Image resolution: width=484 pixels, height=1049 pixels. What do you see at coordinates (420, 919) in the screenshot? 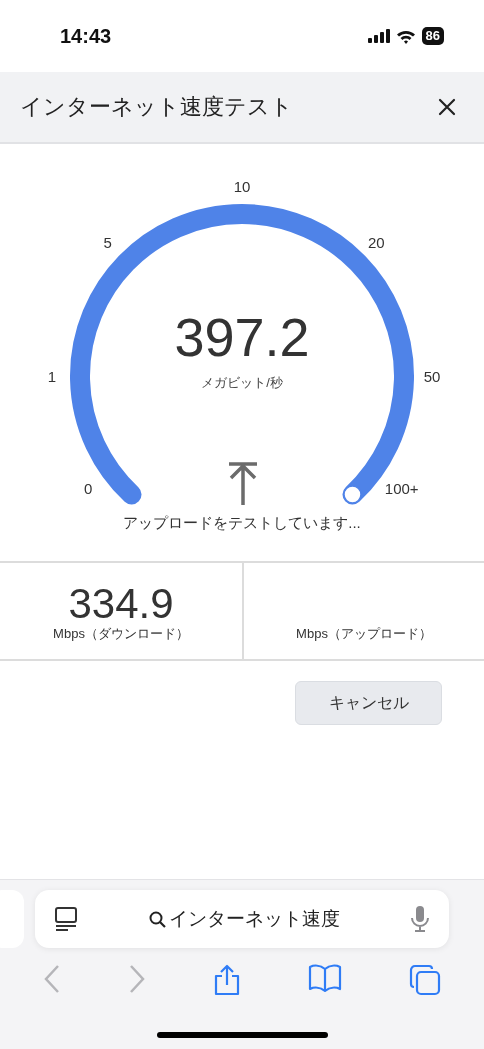
I see `microphone-icon` at bounding box center [420, 919].